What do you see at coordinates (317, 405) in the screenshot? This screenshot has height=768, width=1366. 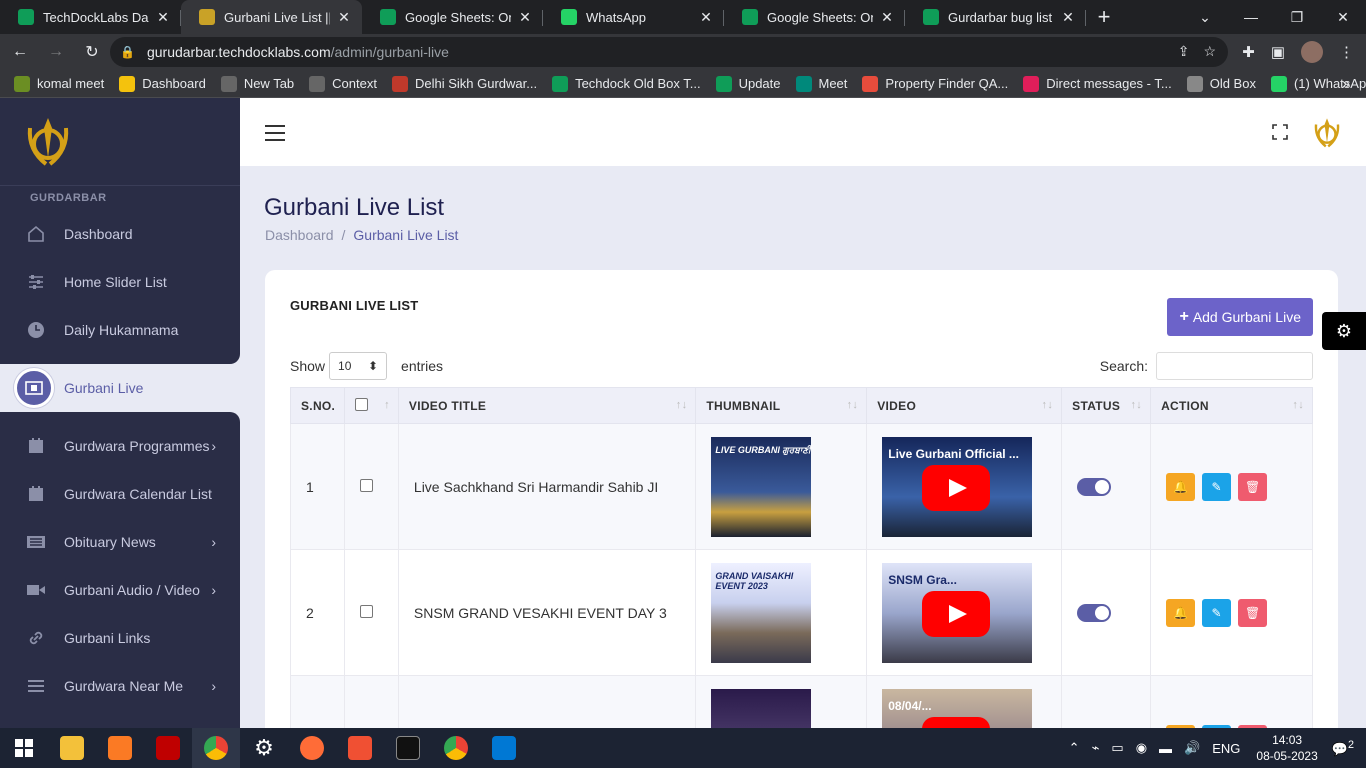 I see `column-header-sno: S.NO.` at bounding box center [317, 405].